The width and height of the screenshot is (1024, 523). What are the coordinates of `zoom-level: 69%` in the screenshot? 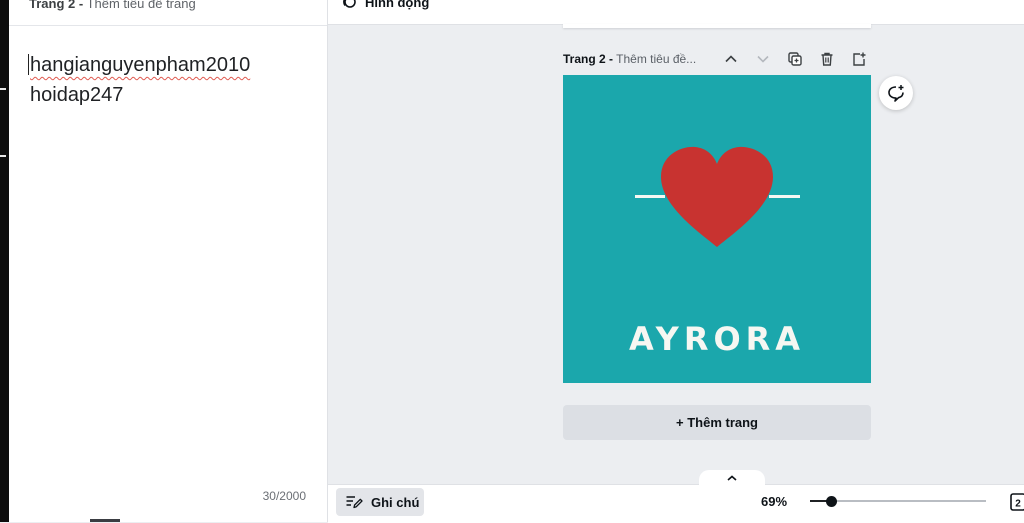 It's located at (774, 501).